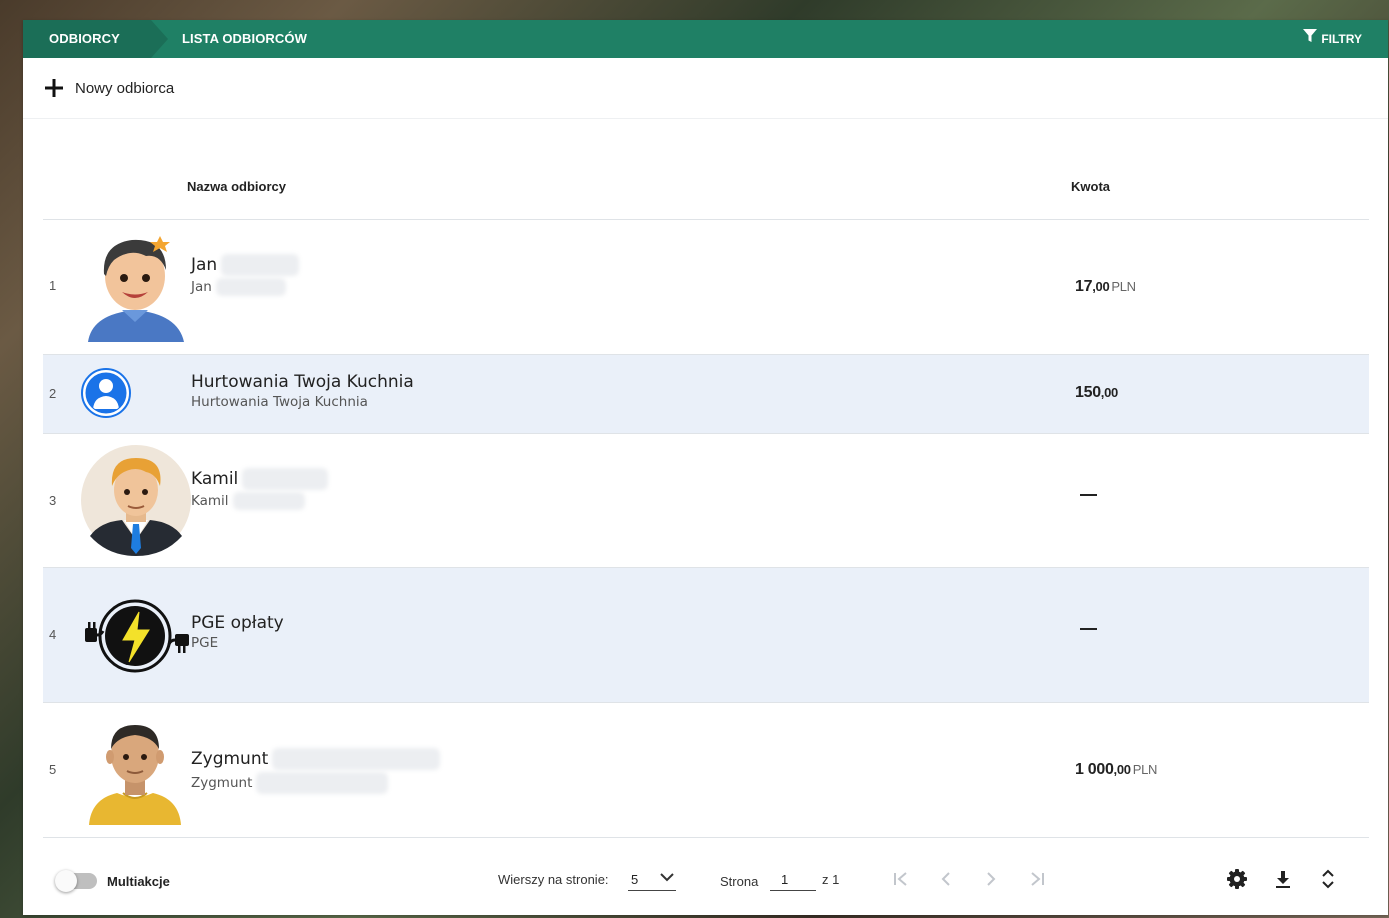  What do you see at coordinates (1310, 39) in the screenshot?
I see `filter-icon` at bounding box center [1310, 39].